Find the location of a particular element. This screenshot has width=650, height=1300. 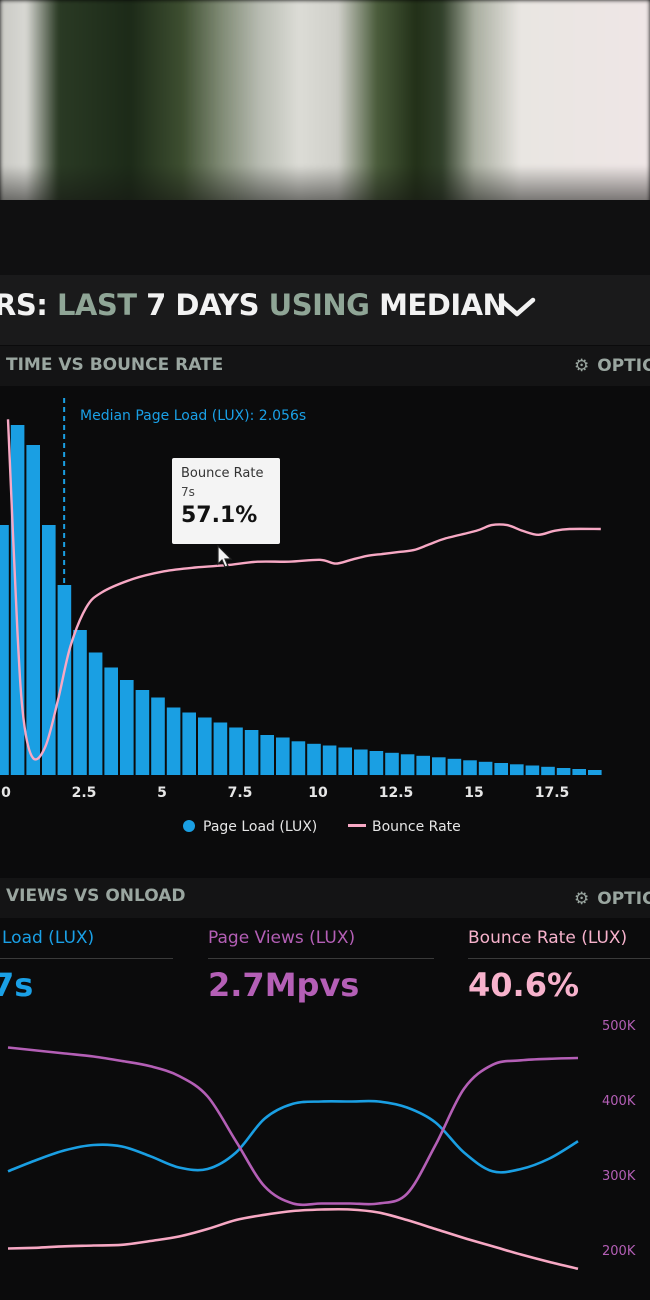

page-views-series-line is located at coordinates (293, 1126).